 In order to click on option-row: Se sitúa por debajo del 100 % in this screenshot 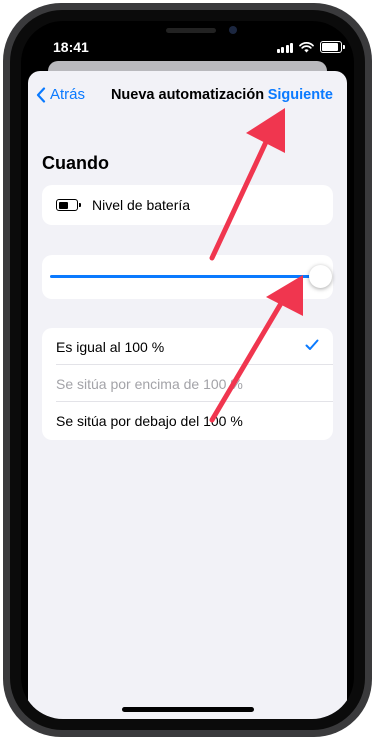, I will do `click(187, 420)`.